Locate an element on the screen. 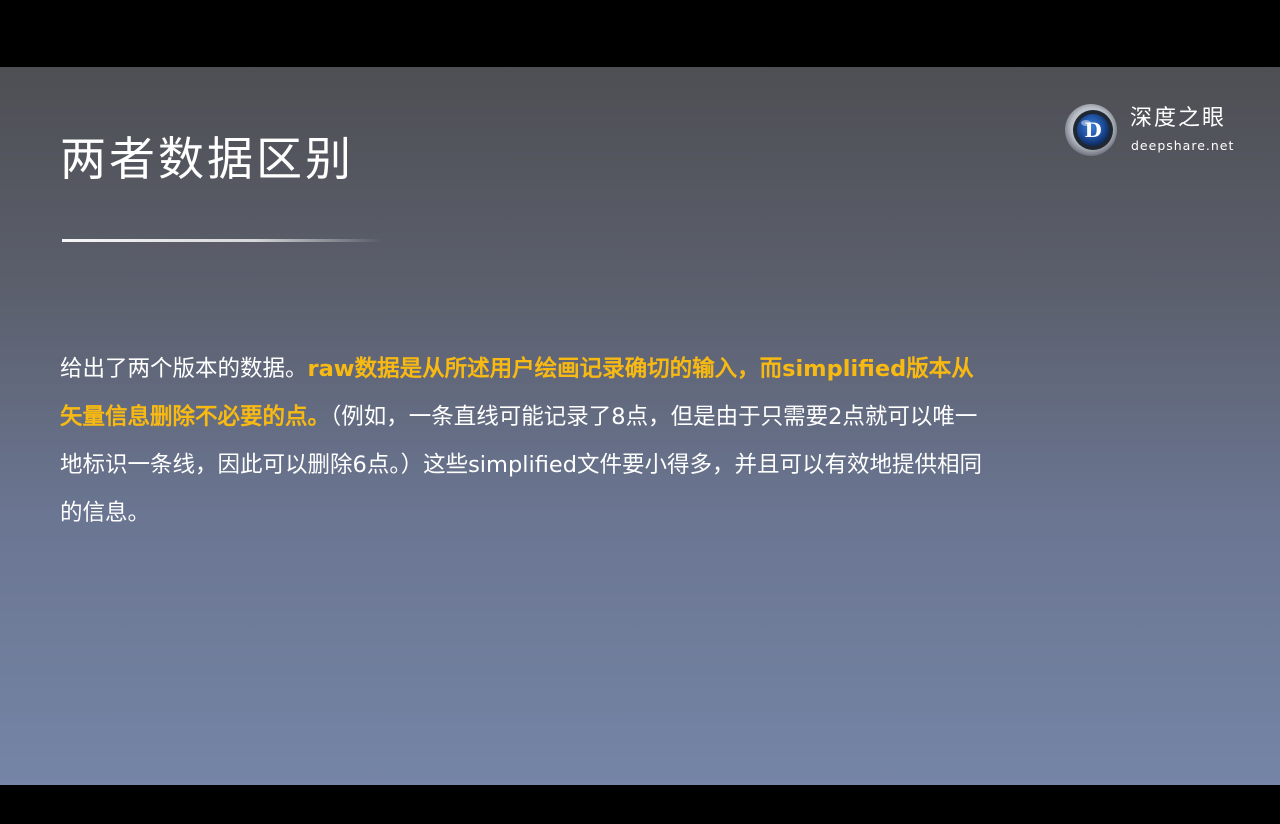 The image size is (1280, 824). logo-name: 深度之眼 is located at coordinates (1178, 118).